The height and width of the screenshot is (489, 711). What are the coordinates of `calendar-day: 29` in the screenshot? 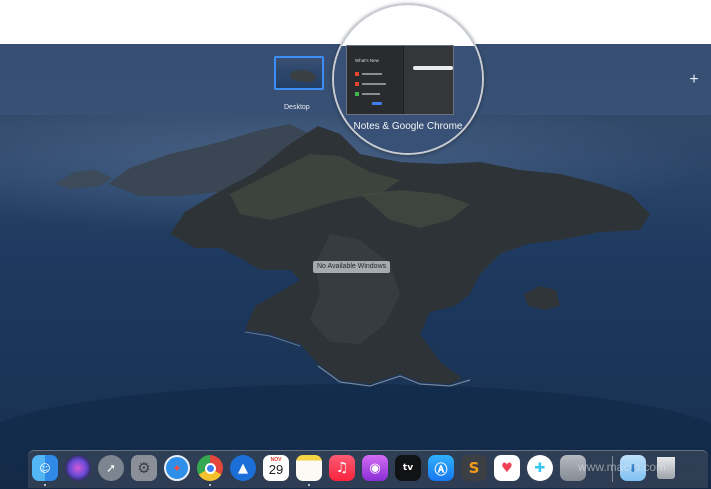 It's located at (276, 469).